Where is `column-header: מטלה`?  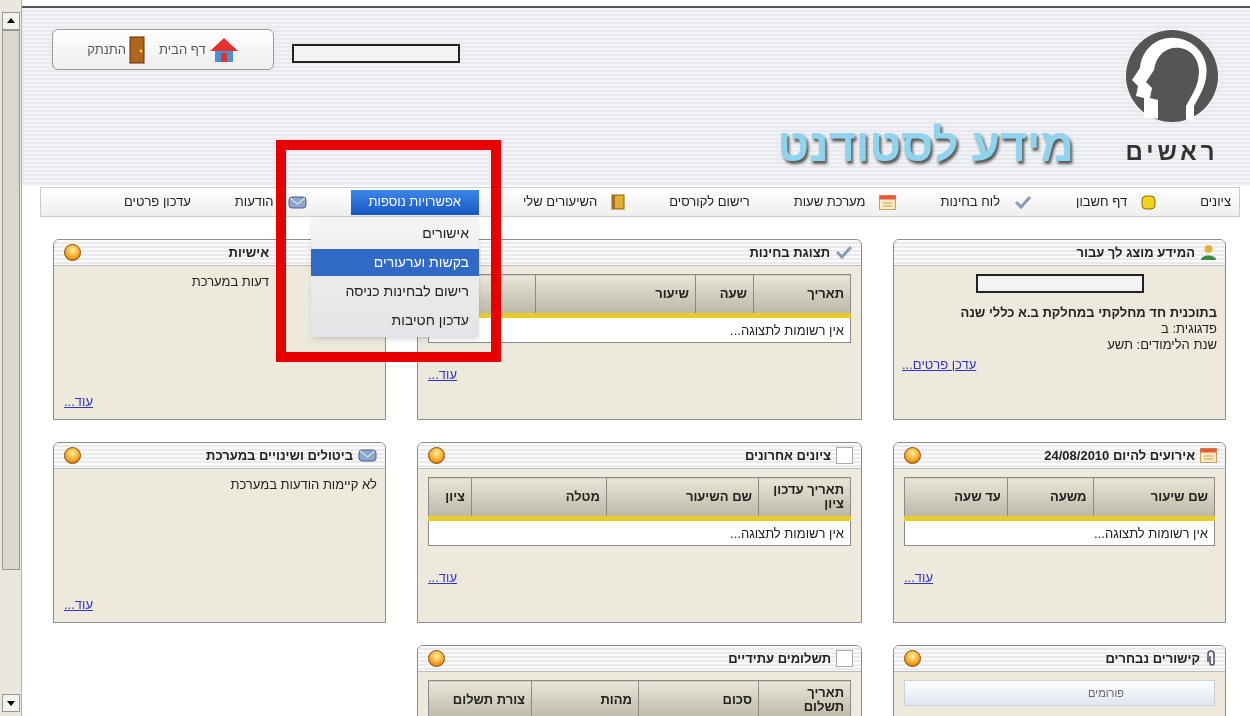 column-header: מטלה is located at coordinates (539, 498).